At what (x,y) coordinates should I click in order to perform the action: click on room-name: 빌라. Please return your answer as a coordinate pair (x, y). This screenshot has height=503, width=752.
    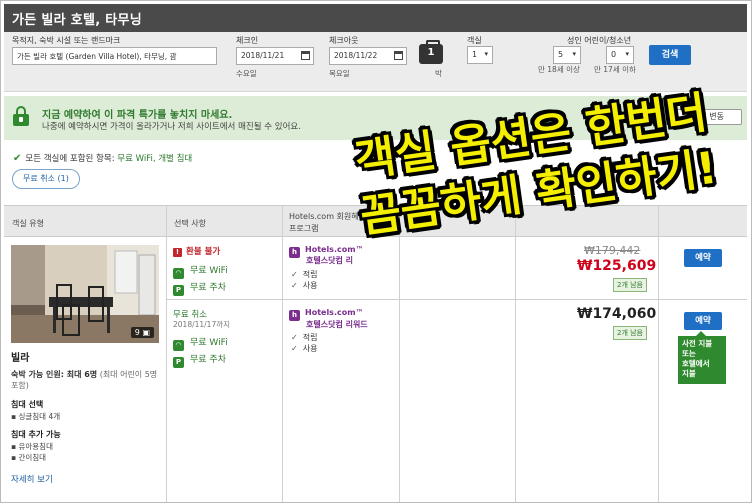
    Looking at the image, I should click on (20, 358).